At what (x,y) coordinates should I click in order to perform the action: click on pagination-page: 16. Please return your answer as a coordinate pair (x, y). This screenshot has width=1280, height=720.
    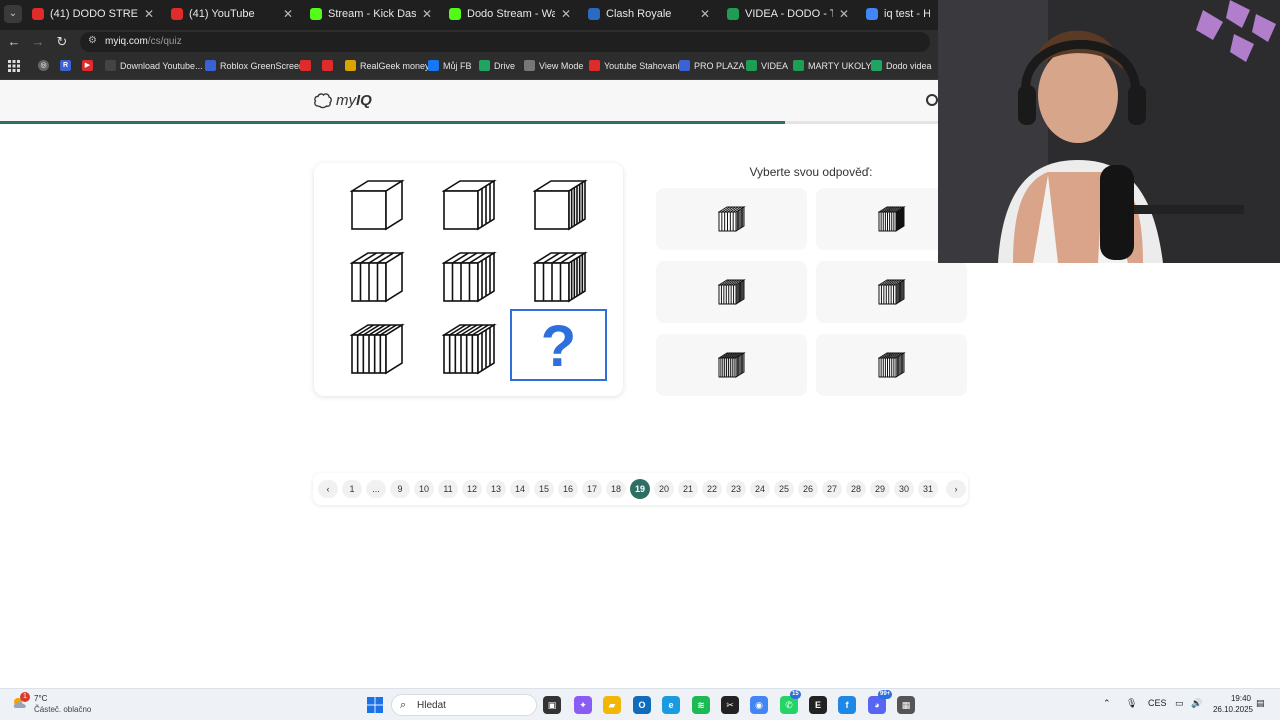
    Looking at the image, I should click on (568, 489).